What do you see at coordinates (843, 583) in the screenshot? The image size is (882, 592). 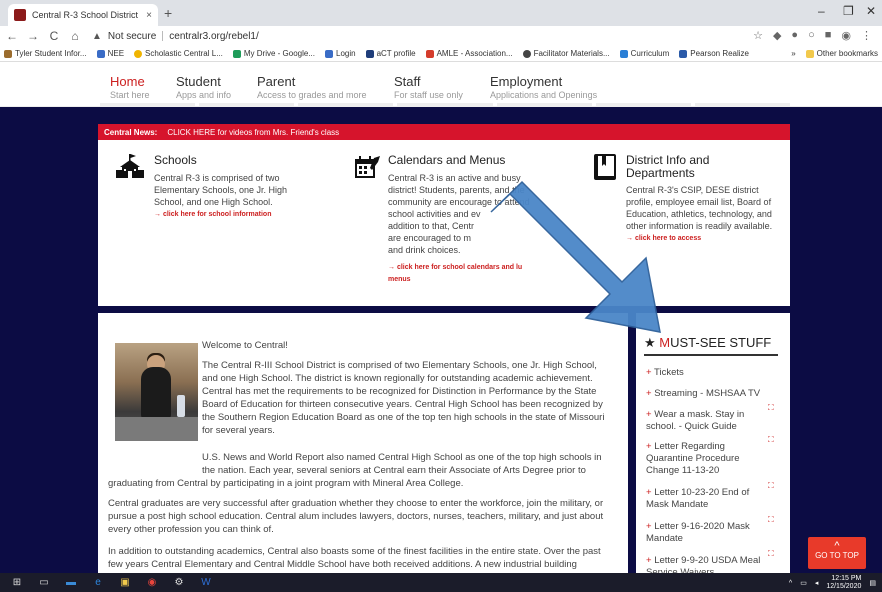 I see `clock: 12:15 PM 12/15/2020` at bounding box center [843, 583].